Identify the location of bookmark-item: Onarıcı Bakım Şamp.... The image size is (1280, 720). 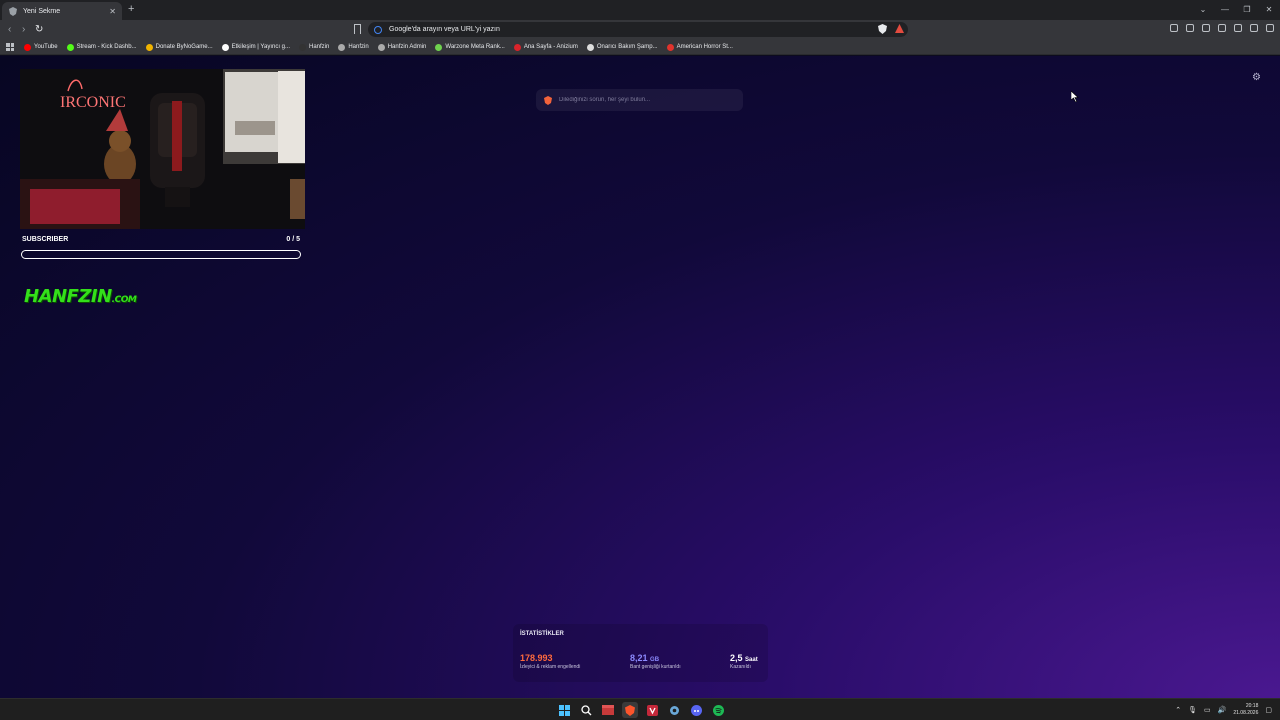
(622, 47).